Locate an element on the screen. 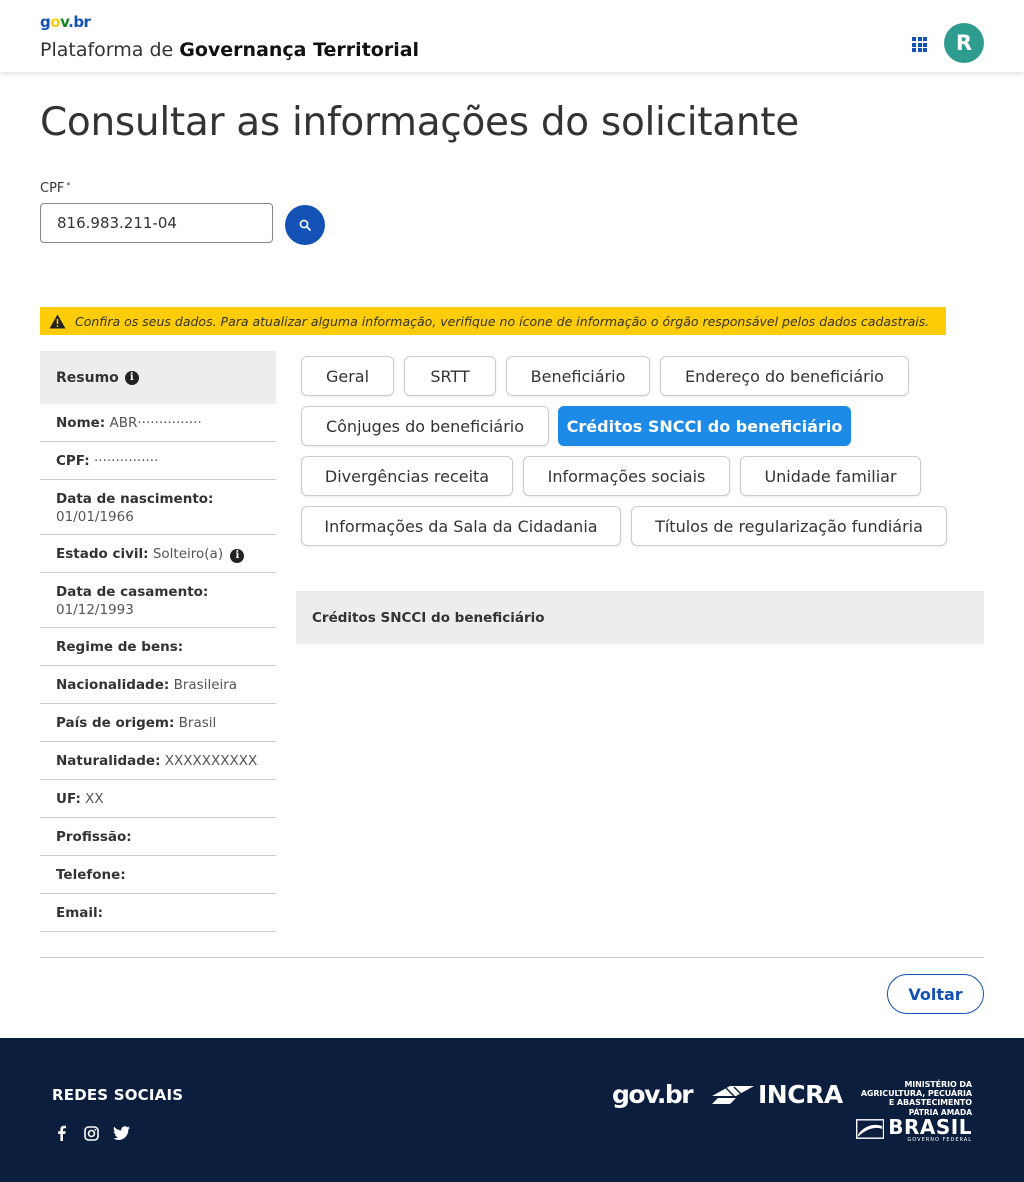  brasil-flag-icon is located at coordinates (870, 1129).